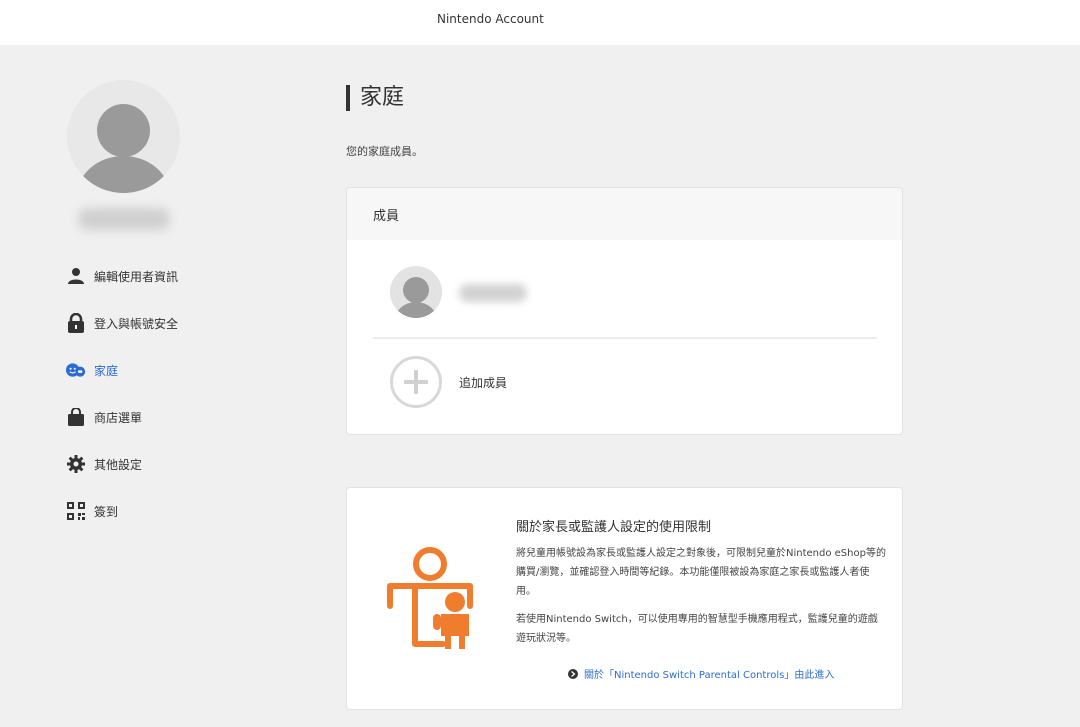 This screenshot has height=727, width=1080. What do you see at coordinates (625, 338) in the screenshot?
I see `divider` at bounding box center [625, 338].